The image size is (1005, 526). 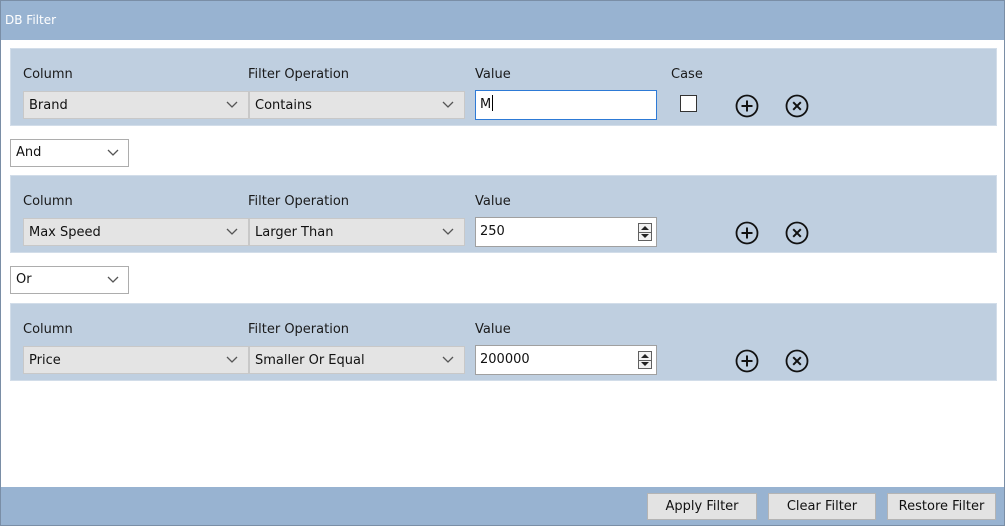 What do you see at coordinates (48, 105) in the screenshot?
I see `column-select-value: Brand` at bounding box center [48, 105].